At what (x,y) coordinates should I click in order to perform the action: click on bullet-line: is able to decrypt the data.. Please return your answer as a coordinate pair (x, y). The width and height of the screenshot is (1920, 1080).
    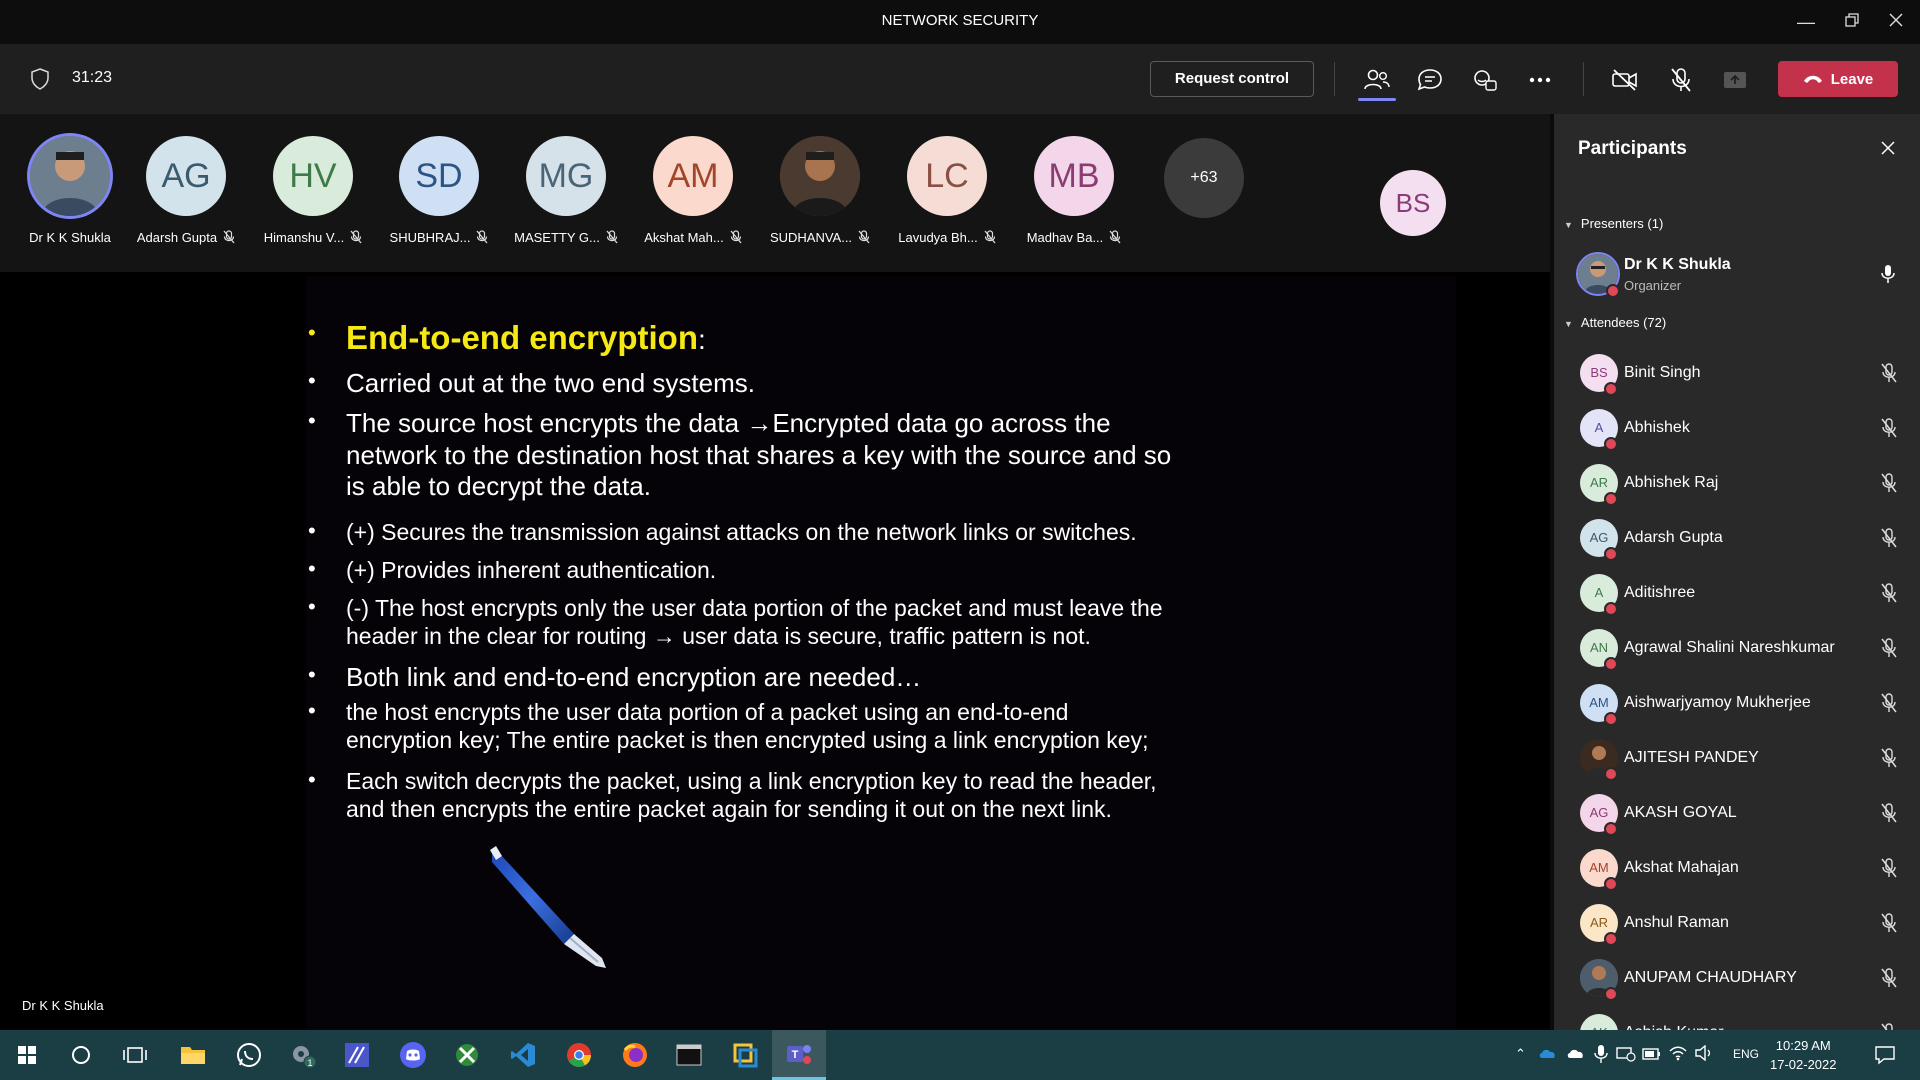
    Looking at the image, I should click on (498, 486).